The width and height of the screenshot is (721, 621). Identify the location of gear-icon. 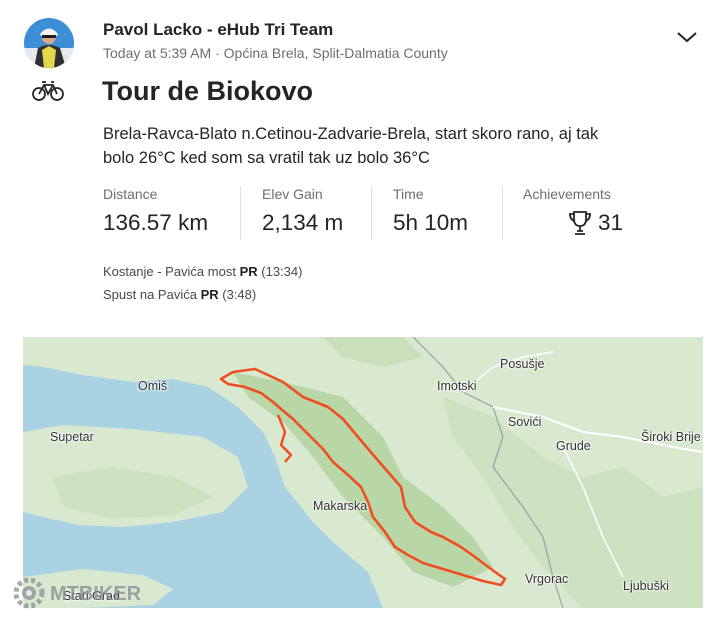
(29, 593).